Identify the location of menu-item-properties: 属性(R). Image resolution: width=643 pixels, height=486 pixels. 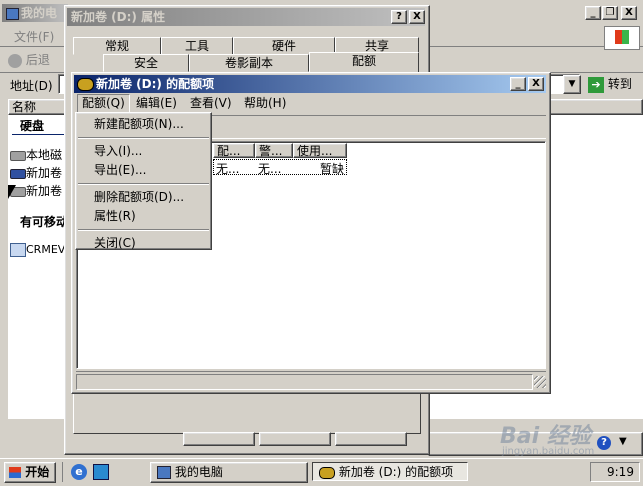
(143, 216).